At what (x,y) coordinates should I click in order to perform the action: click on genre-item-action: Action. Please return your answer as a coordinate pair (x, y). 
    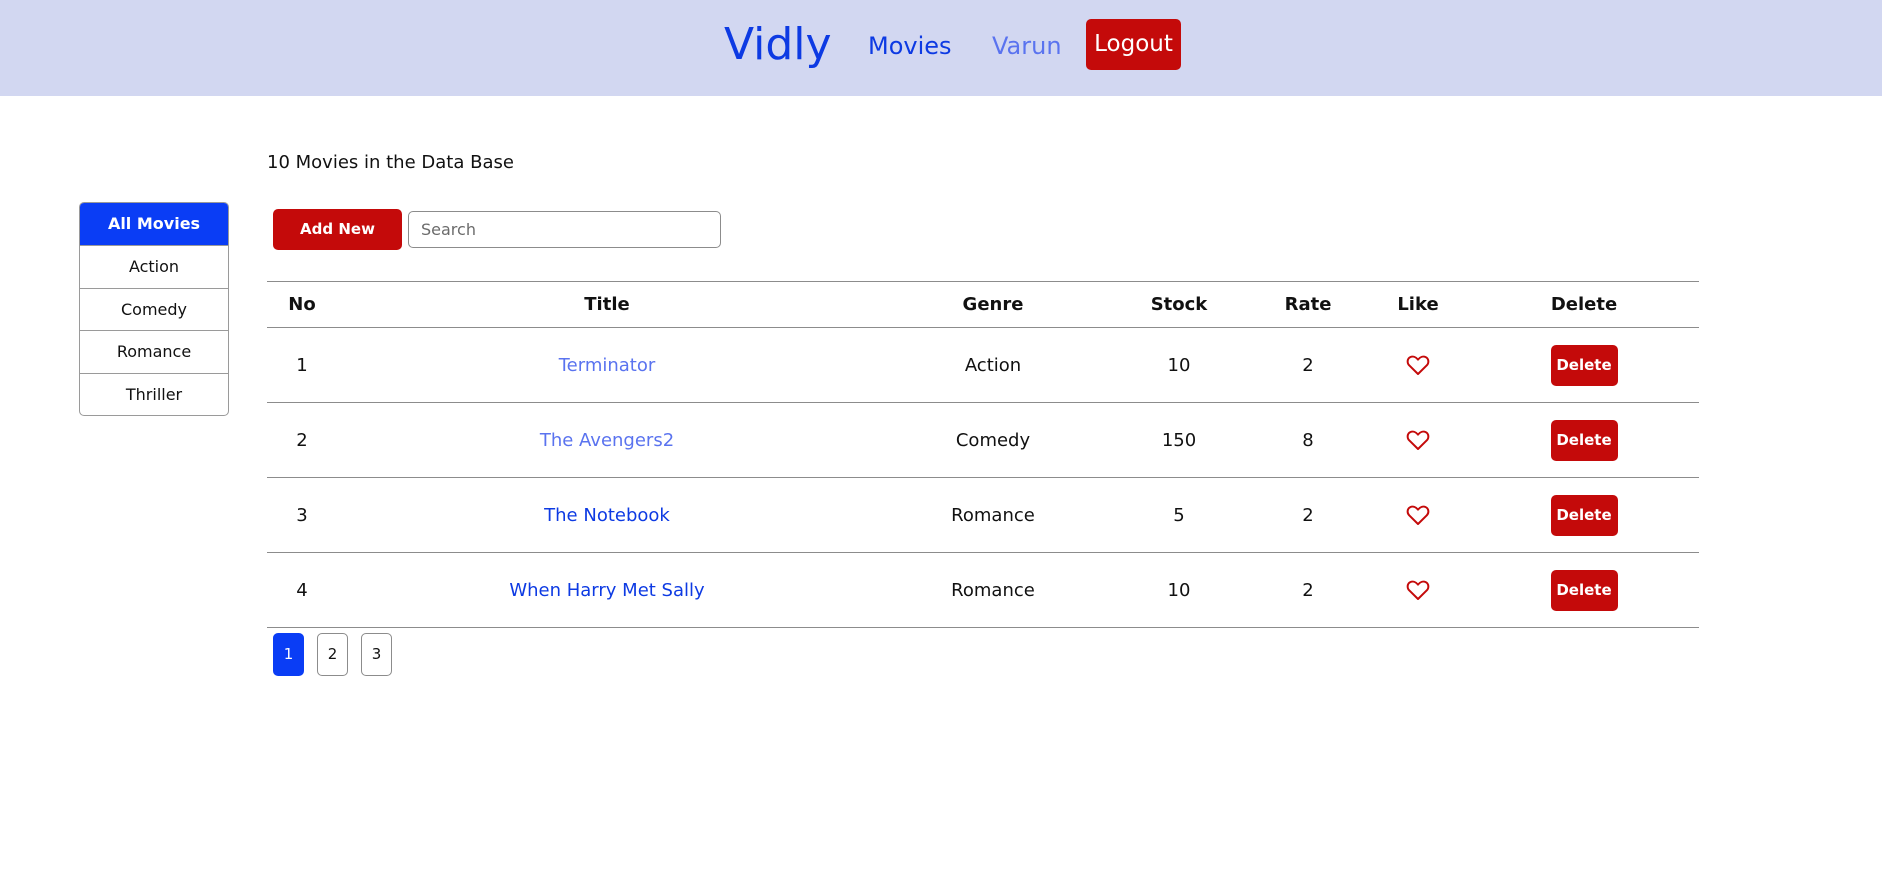
    Looking at the image, I should click on (154, 266).